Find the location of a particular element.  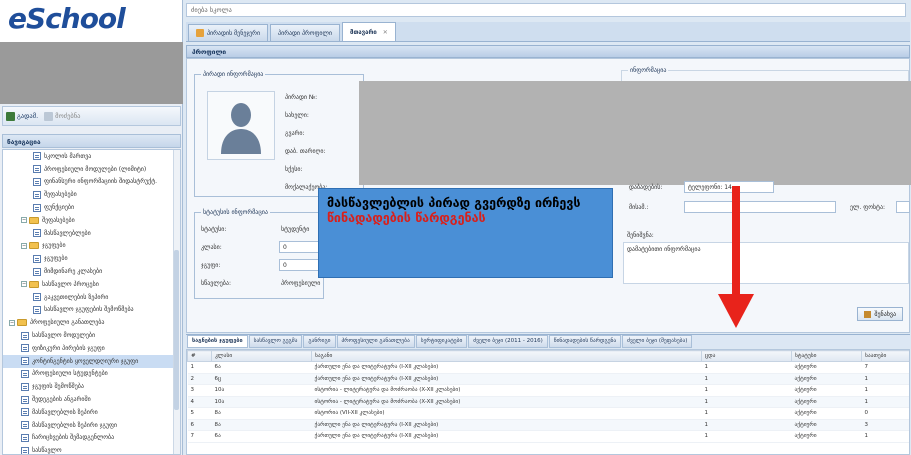

tree-item: სასწავლო ჯგუფების შემოწმება is located at coordinates (91, 310).